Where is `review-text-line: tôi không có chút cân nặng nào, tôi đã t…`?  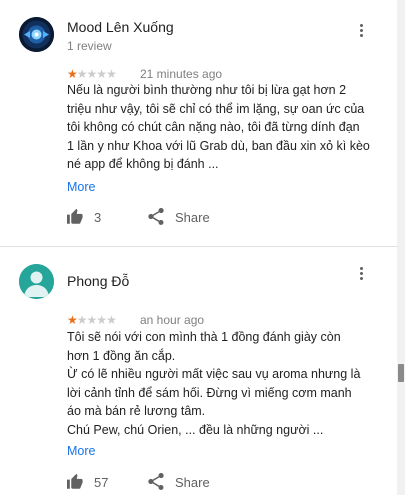 review-text-line: tôi không có chút cân nặng nào, tôi đã t… is located at coordinates (213, 127).